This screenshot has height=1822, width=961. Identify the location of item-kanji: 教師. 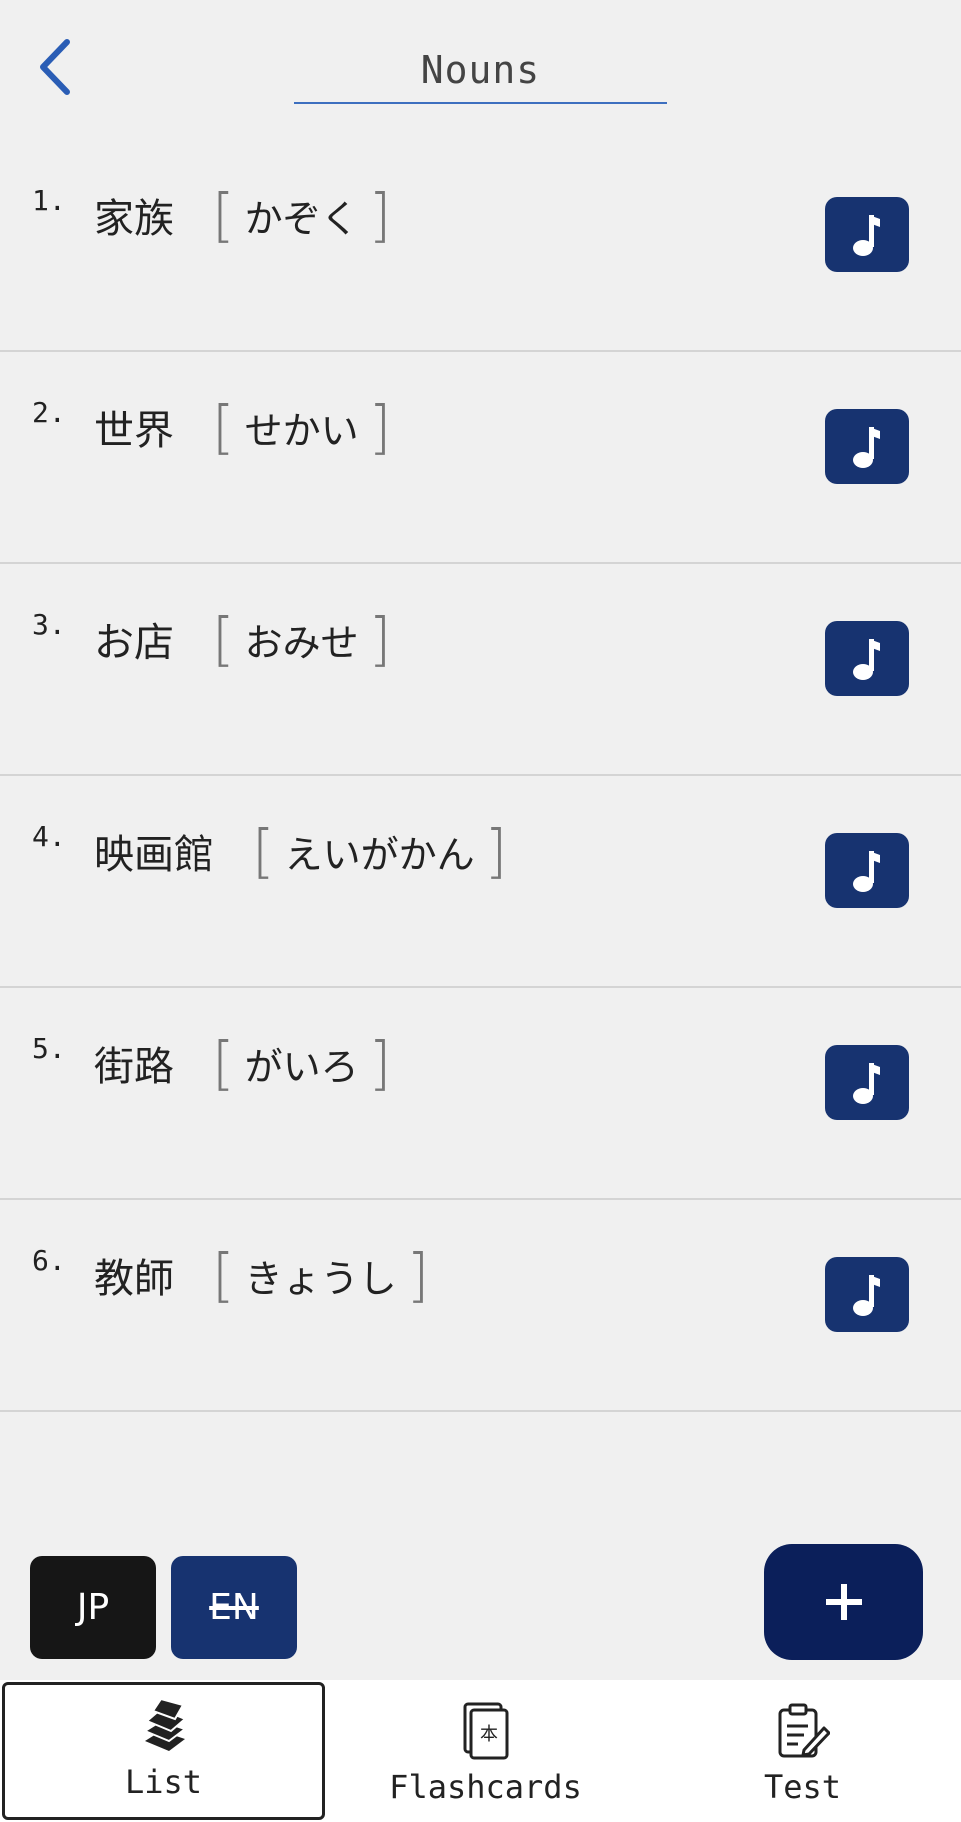
(134, 1279).